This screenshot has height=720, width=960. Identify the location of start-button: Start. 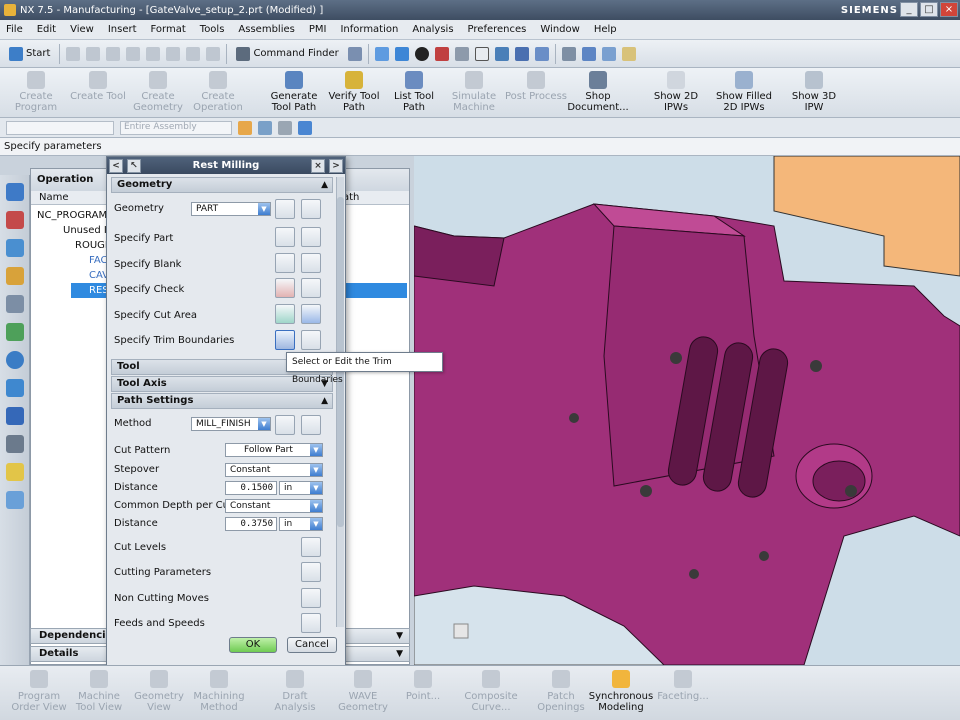
(29, 54).